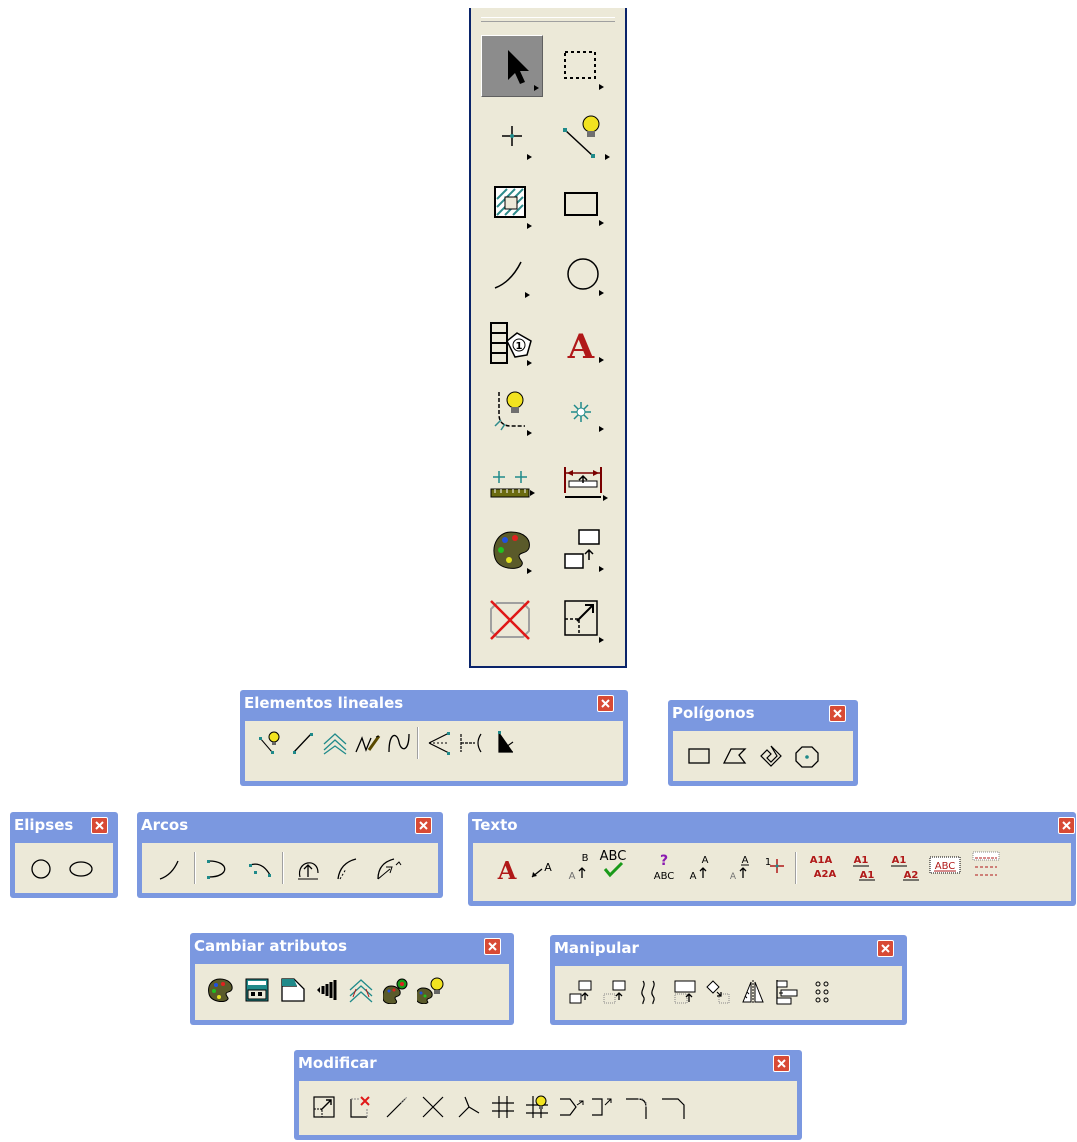 This screenshot has width=1077, height=1142. Describe the element at coordinates (753, 992) in the screenshot. I see `mirror-icon` at that location.